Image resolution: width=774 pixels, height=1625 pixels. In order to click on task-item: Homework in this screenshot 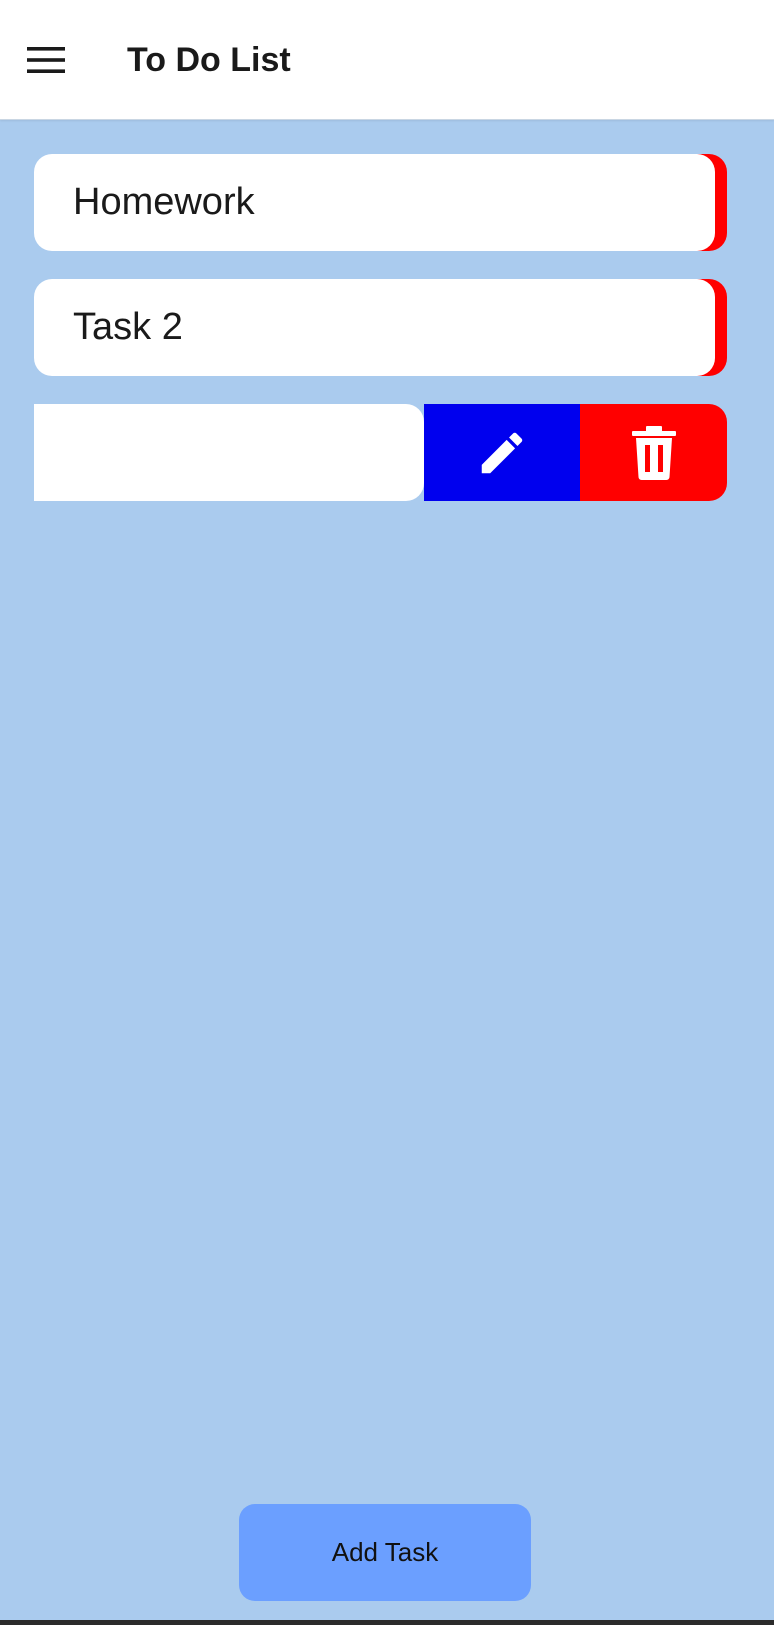, I will do `click(374, 202)`.